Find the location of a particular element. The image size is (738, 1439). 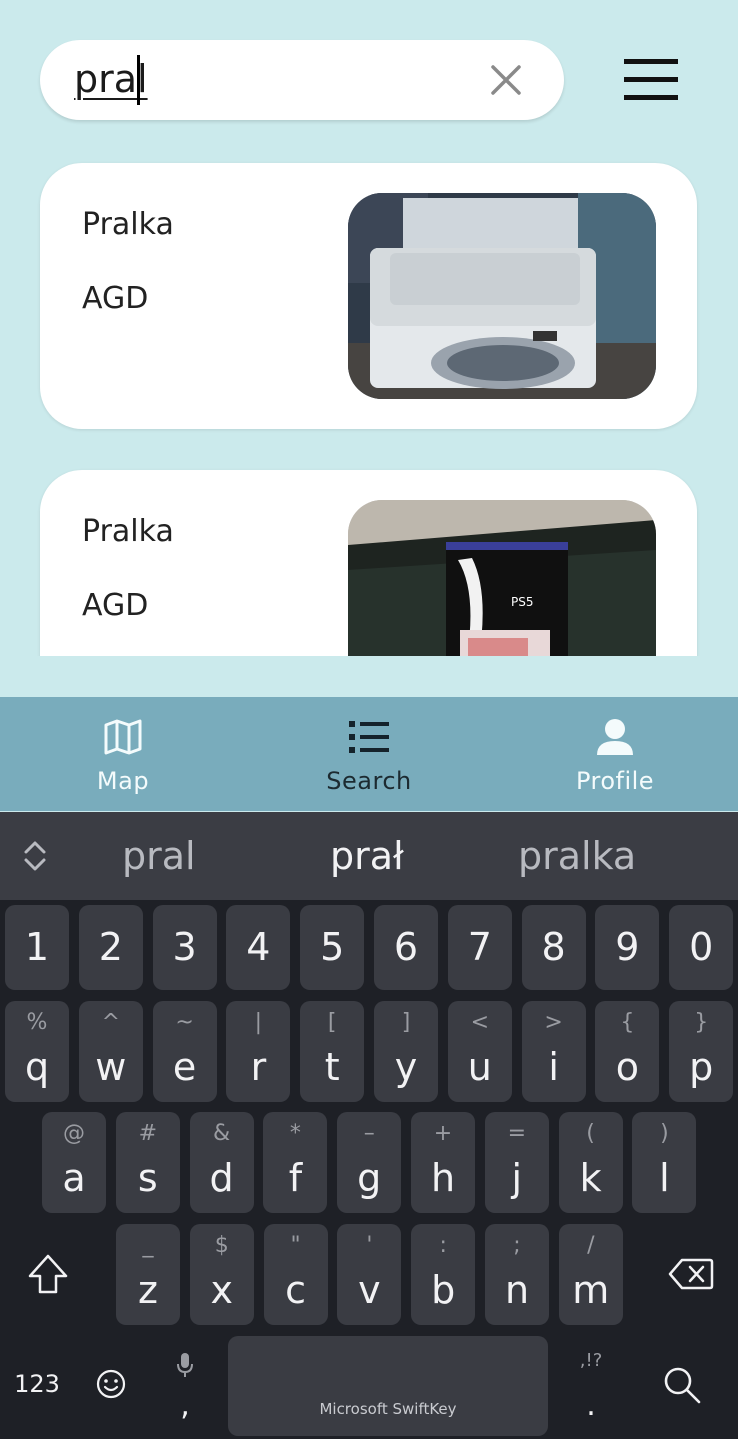

key-hint: – is located at coordinates (369, 1133).